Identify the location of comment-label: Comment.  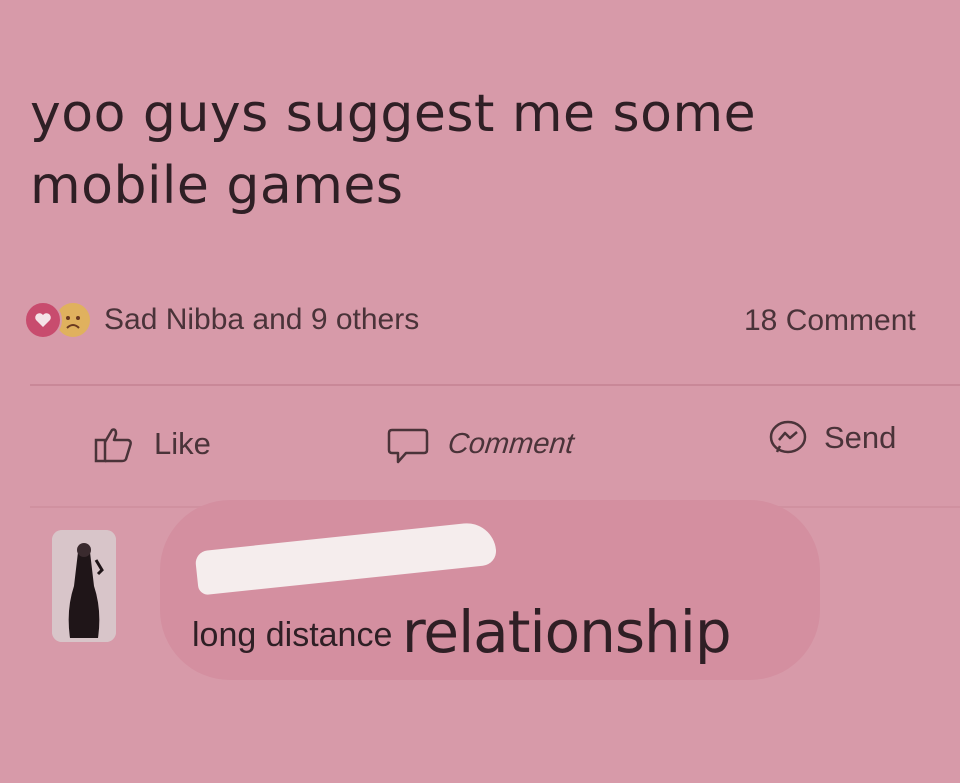
(511, 443).